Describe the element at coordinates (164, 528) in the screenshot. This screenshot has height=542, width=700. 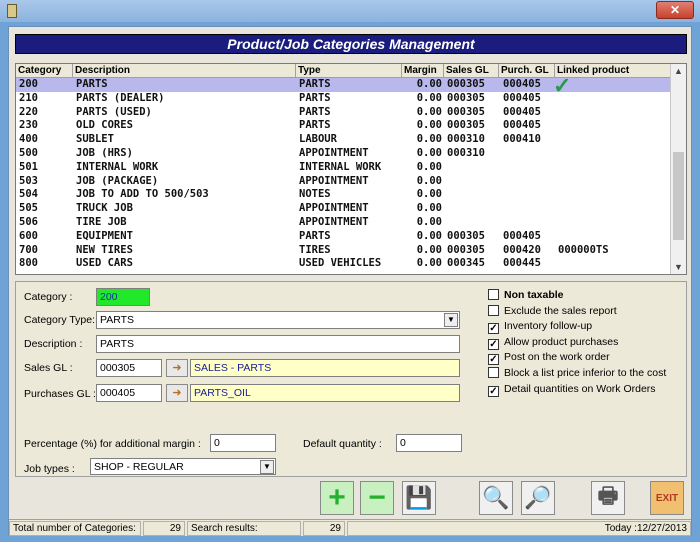
I see `total-categories-value: 29` at that location.